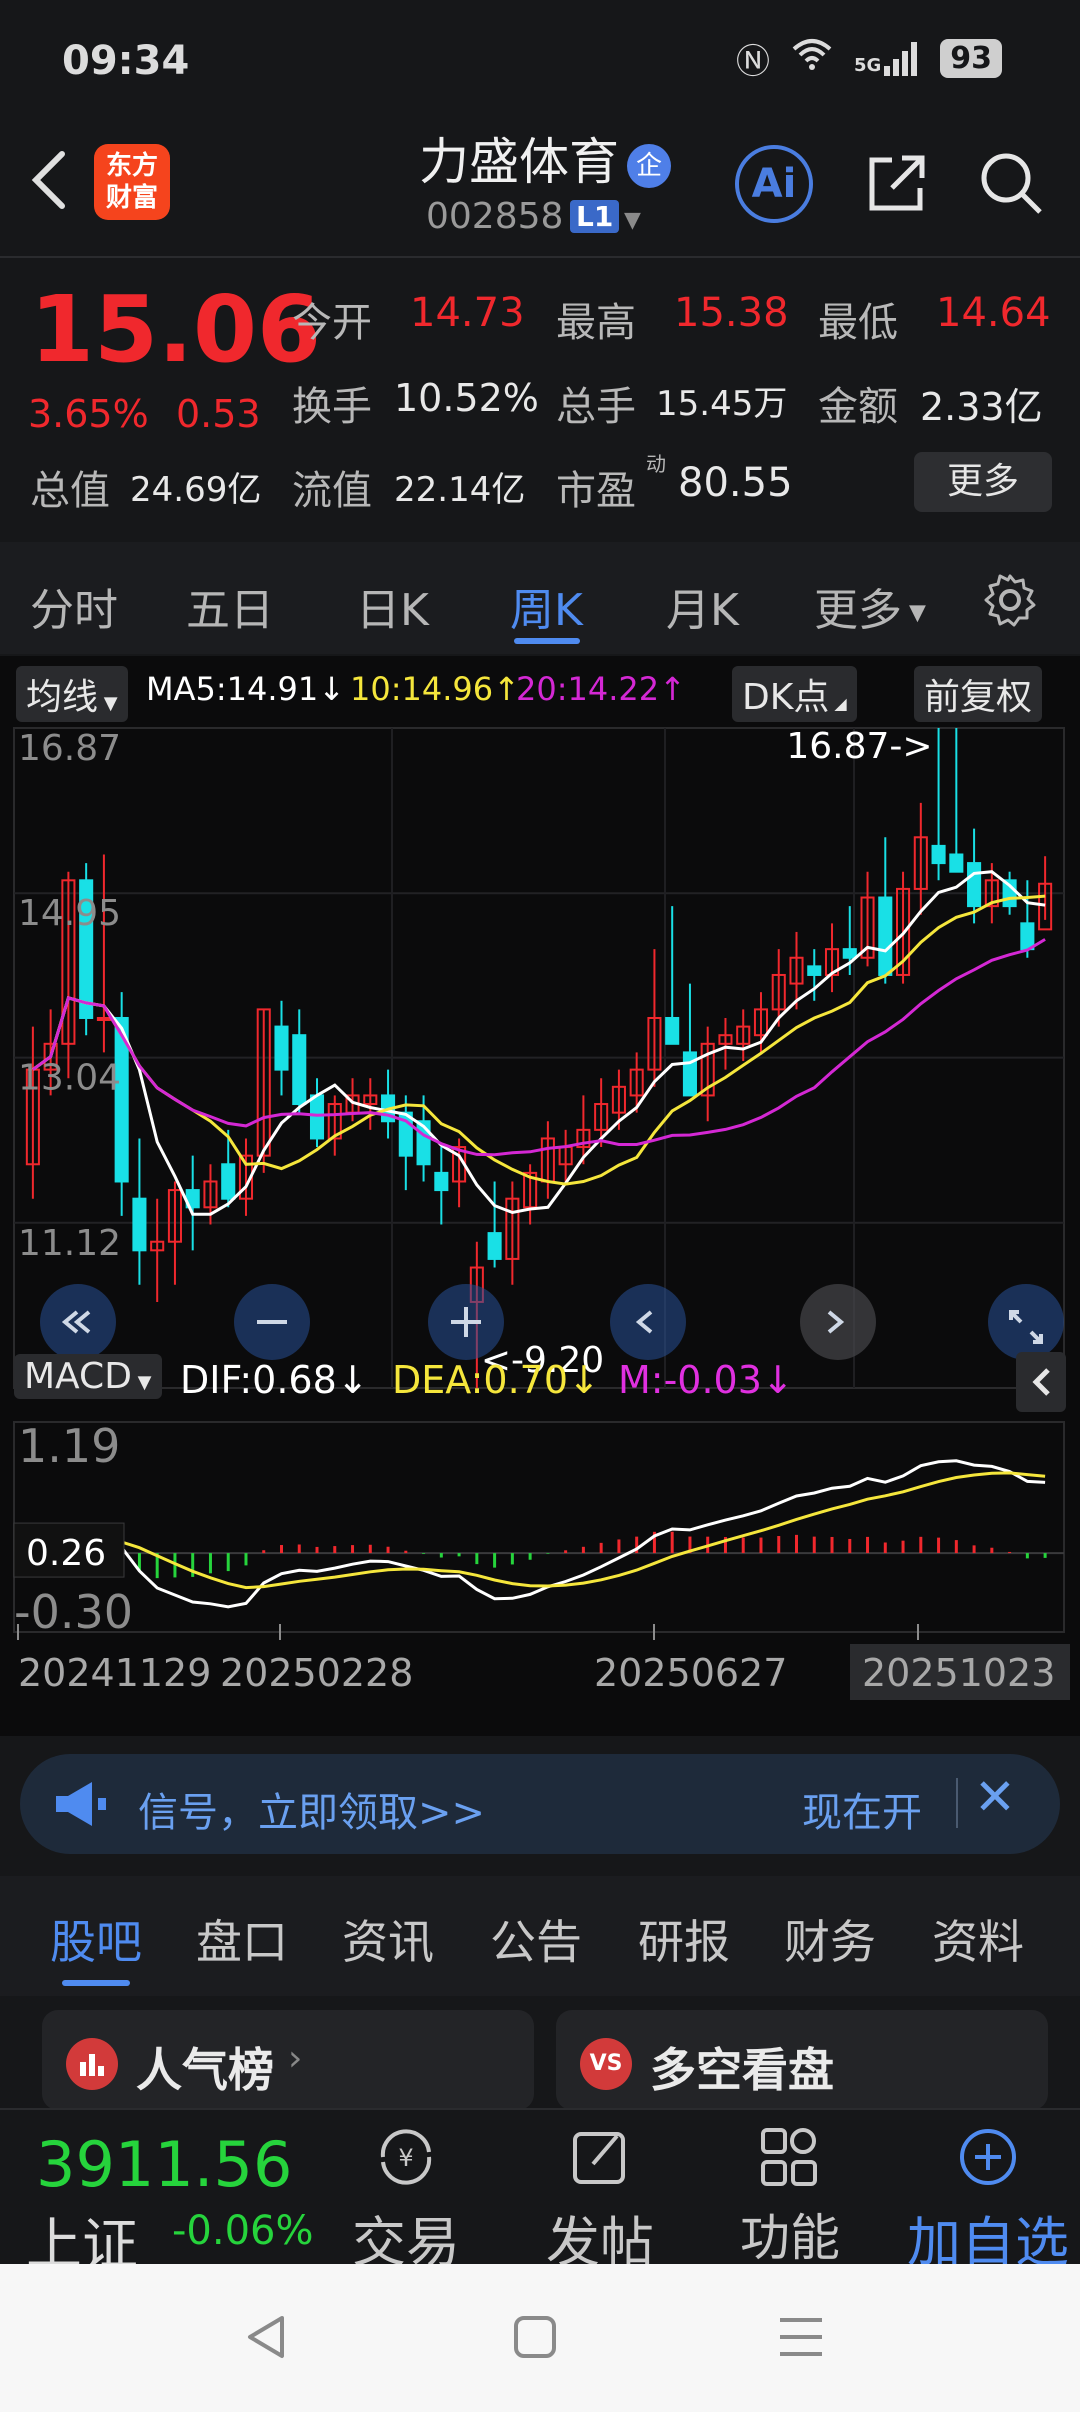  Describe the element at coordinates (859, 746) in the screenshot. I see `high-marker: 16.87->` at that location.